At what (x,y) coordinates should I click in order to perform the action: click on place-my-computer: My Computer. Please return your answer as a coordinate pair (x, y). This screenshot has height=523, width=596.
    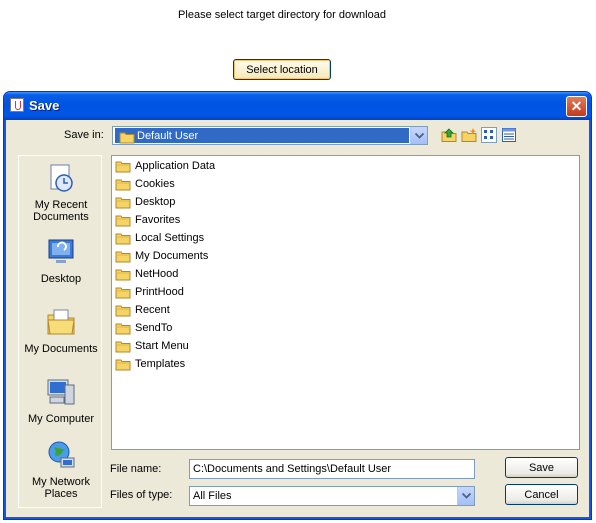
    Looking at the image, I should click on (61, 400).